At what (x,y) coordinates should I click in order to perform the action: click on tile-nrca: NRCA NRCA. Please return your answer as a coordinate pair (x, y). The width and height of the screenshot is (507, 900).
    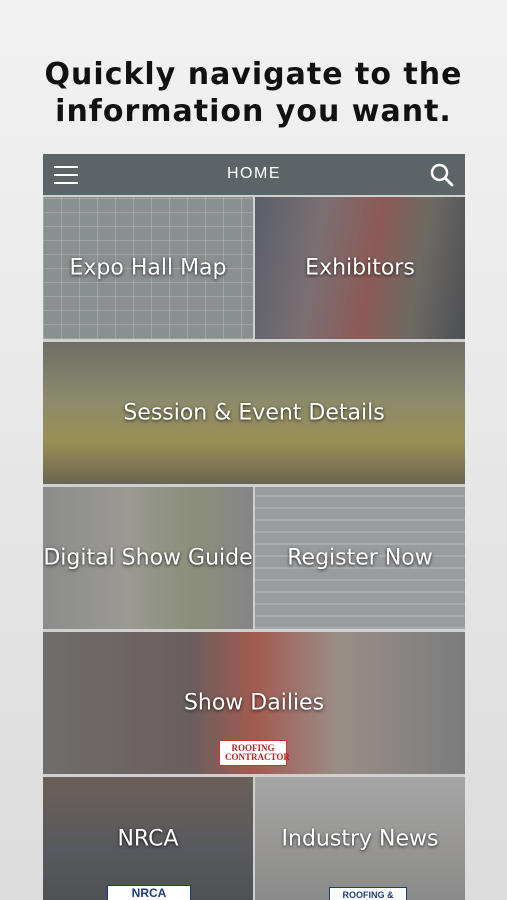
    Looking at the image, I should click on (148, 838).